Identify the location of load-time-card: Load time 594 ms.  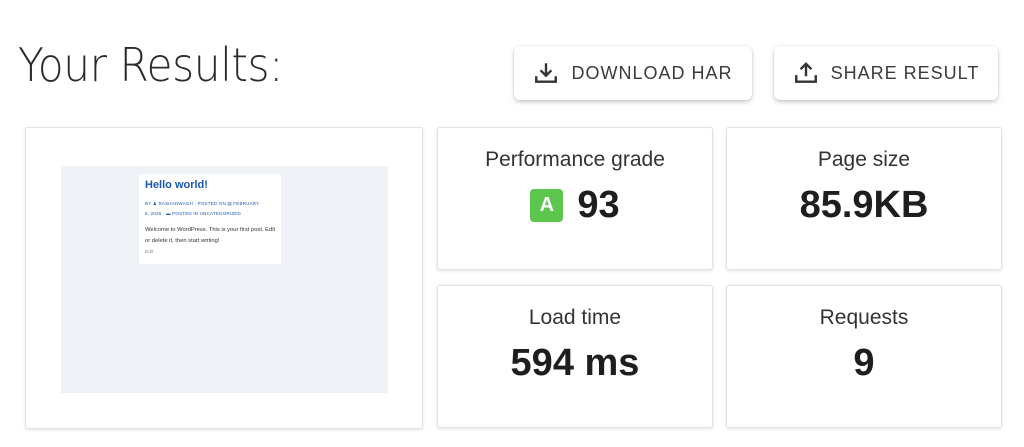
(575, 356).